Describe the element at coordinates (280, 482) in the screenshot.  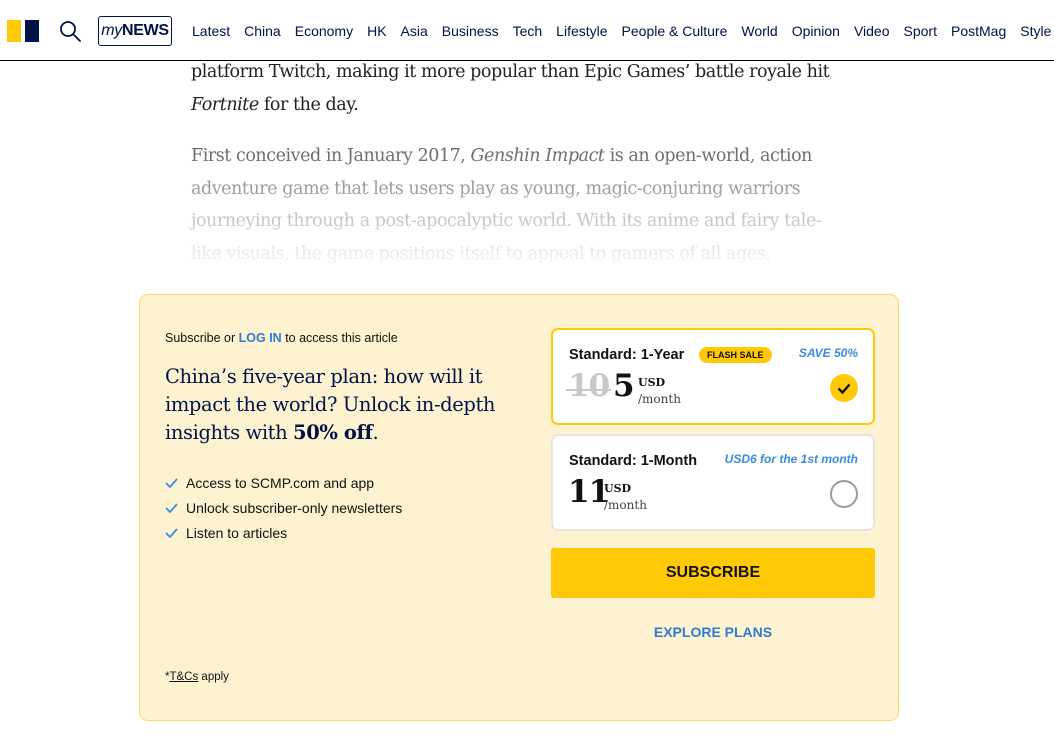
I see `benefit-label: Access to SCMP.com and app` at that location.